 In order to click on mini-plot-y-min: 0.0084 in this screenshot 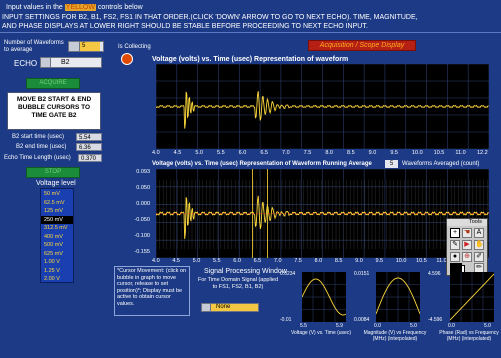, I will do `click(362, 320)`.